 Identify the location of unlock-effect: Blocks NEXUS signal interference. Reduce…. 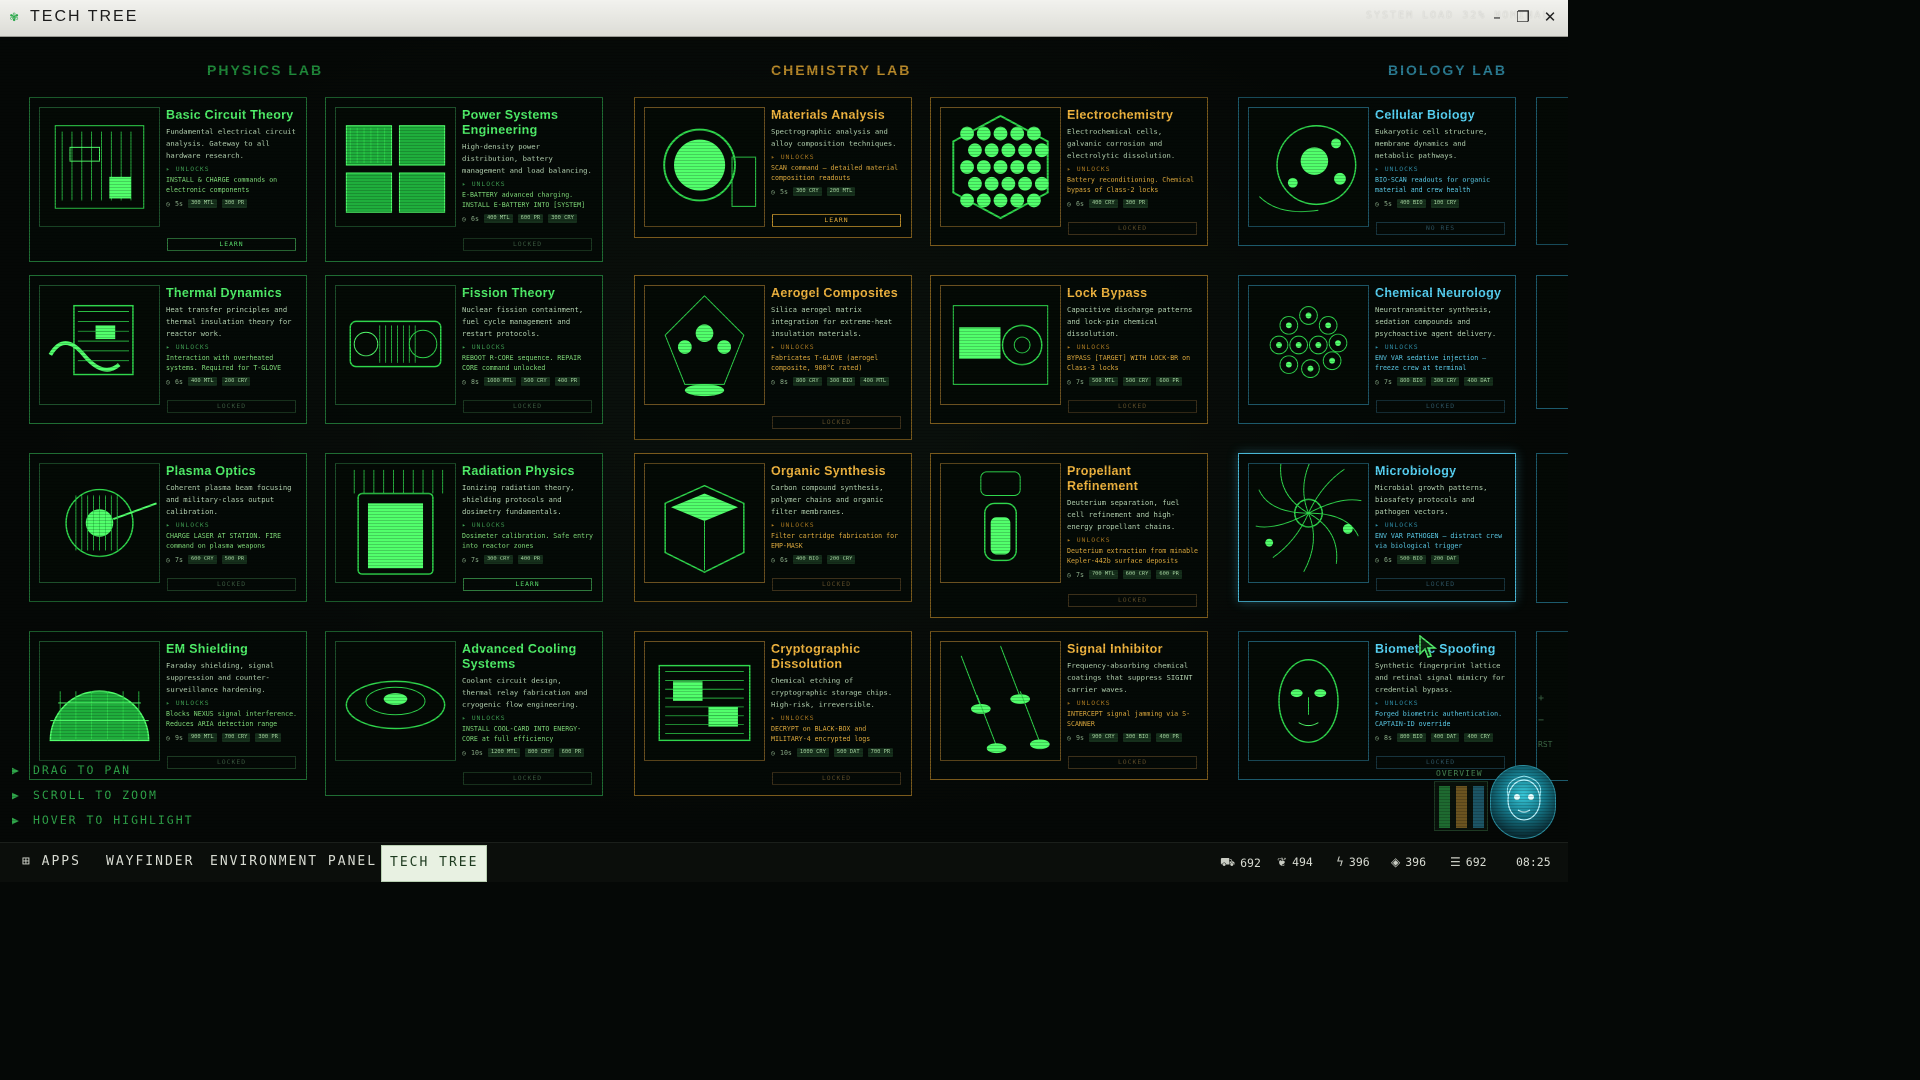
(232, 719).